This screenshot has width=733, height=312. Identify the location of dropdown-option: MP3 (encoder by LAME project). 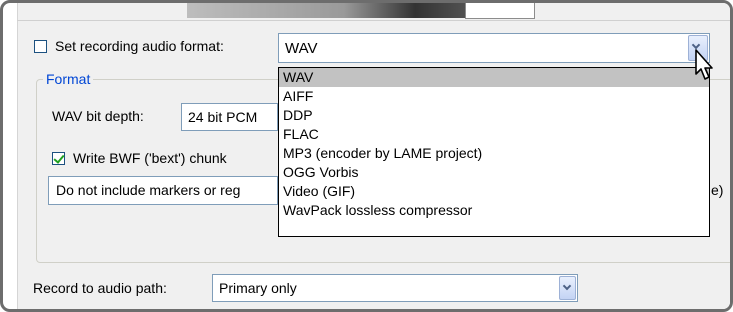
(494, 153).